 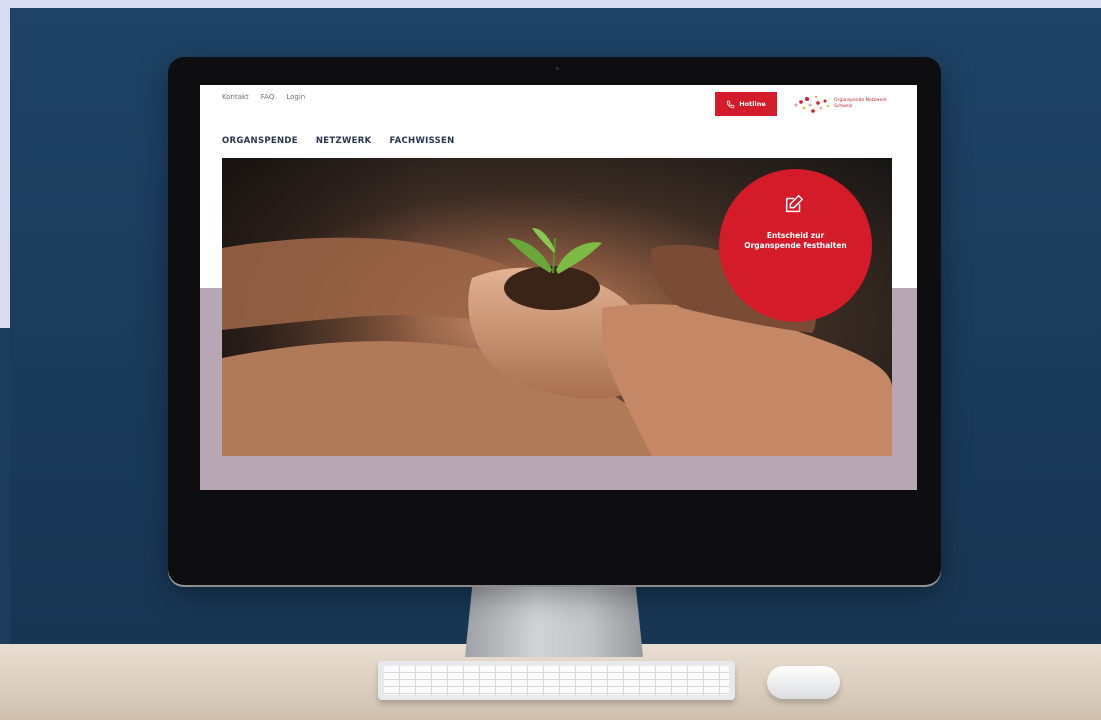 What do you see at coordinates (260, 141) in the screenshot?
I see `nav-item-organspende: ORGANSPENDE` at bounding box center [260, 141].